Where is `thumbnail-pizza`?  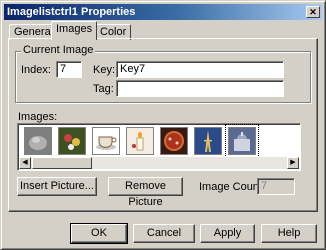
thumbnail-pizza is located at coordinates (174, 141).